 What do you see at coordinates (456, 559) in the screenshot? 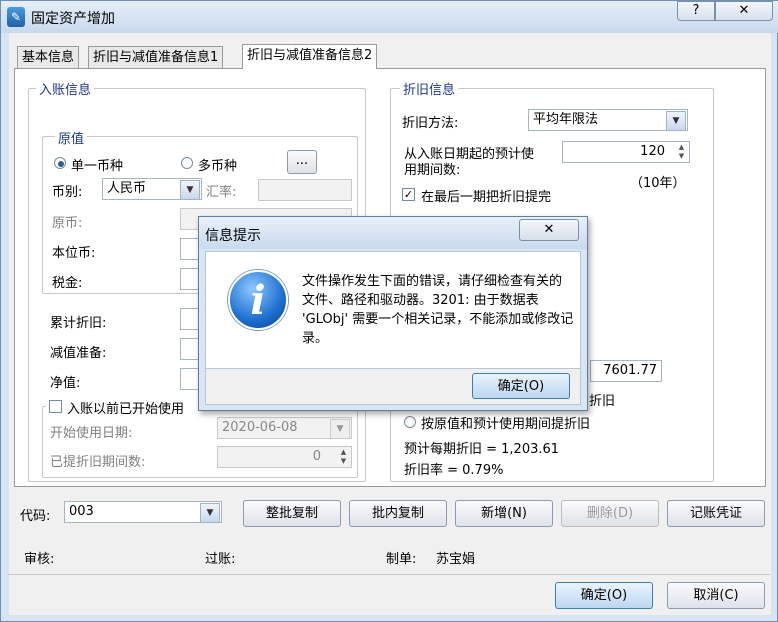
I see `maker-value: 苏宝娟` at bounding box center [456, 559].